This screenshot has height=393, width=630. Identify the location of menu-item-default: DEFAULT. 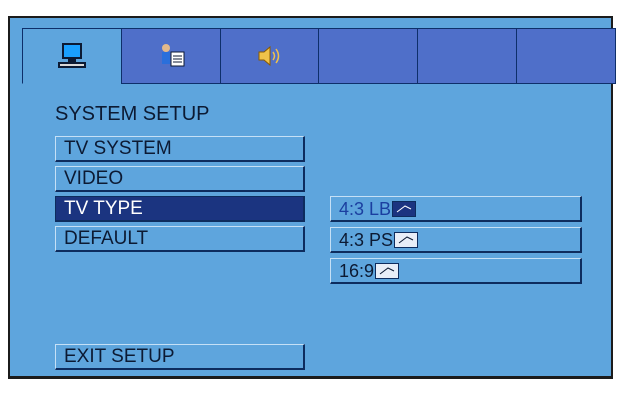
(180, 239).